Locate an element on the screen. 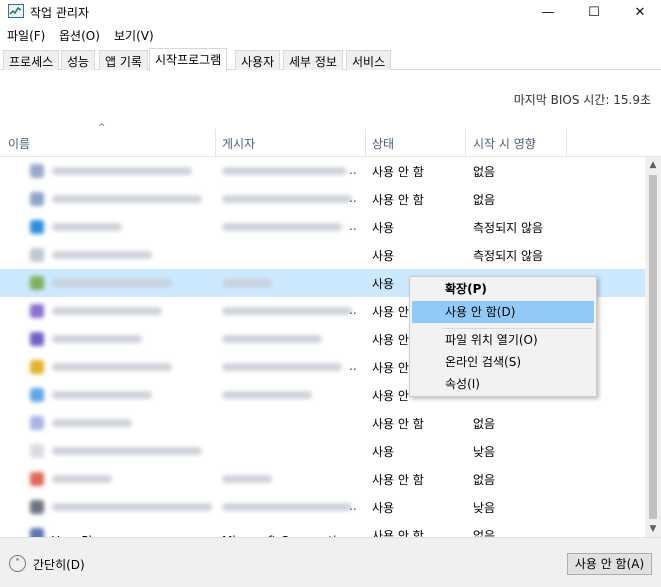  table-row: Your PhoneMicrosoft Corporation사용 안 함없음 is located at coordinates (322, 529).